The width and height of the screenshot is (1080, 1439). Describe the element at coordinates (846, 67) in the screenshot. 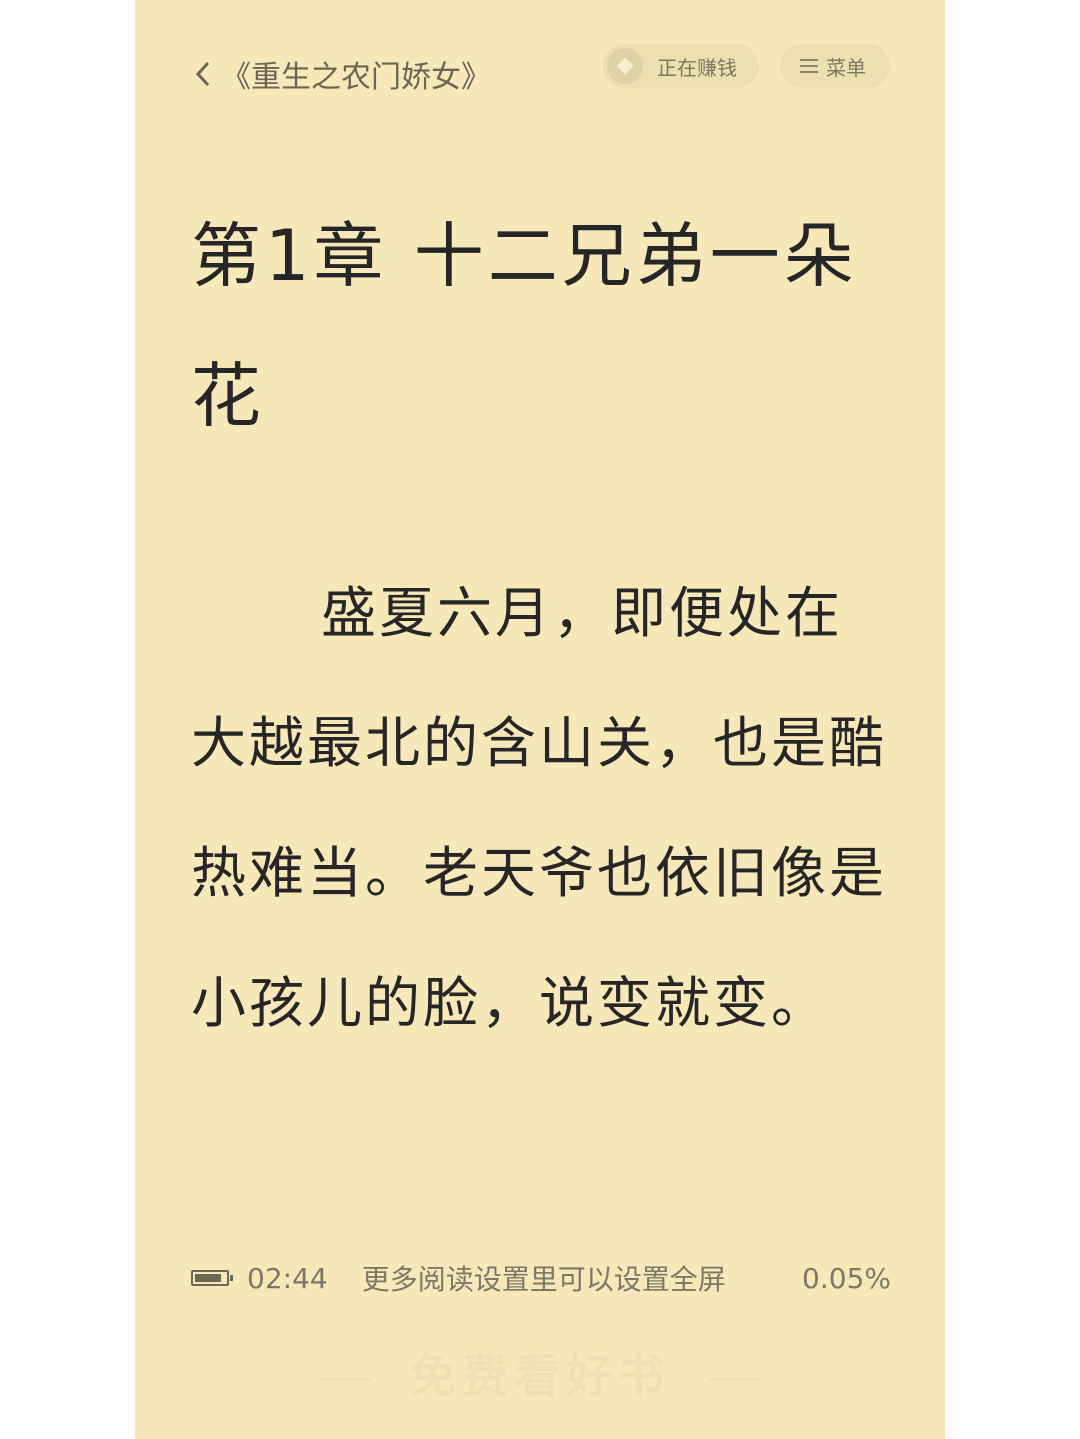

I see `menu-label: 菜单` at that location.